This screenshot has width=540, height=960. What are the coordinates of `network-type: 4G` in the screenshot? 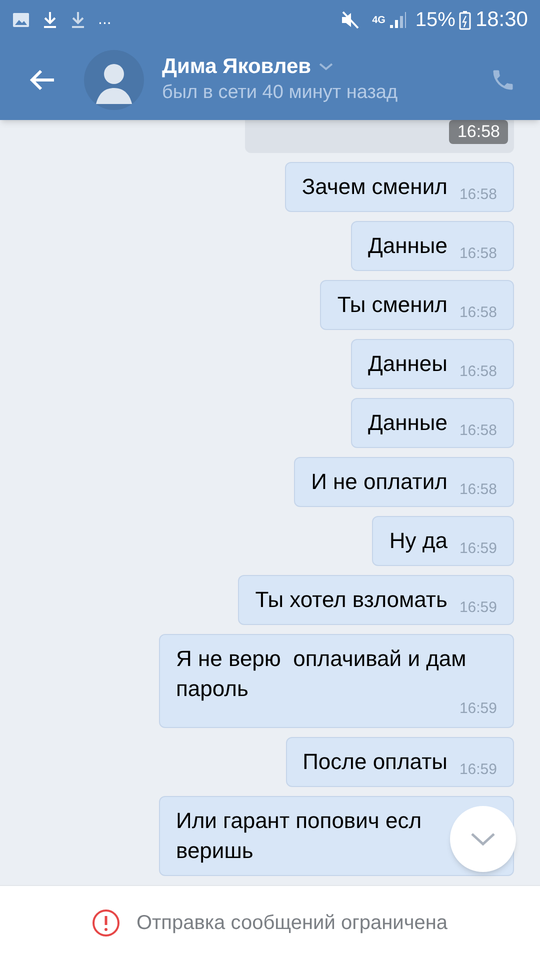 It's located at (379, 21).